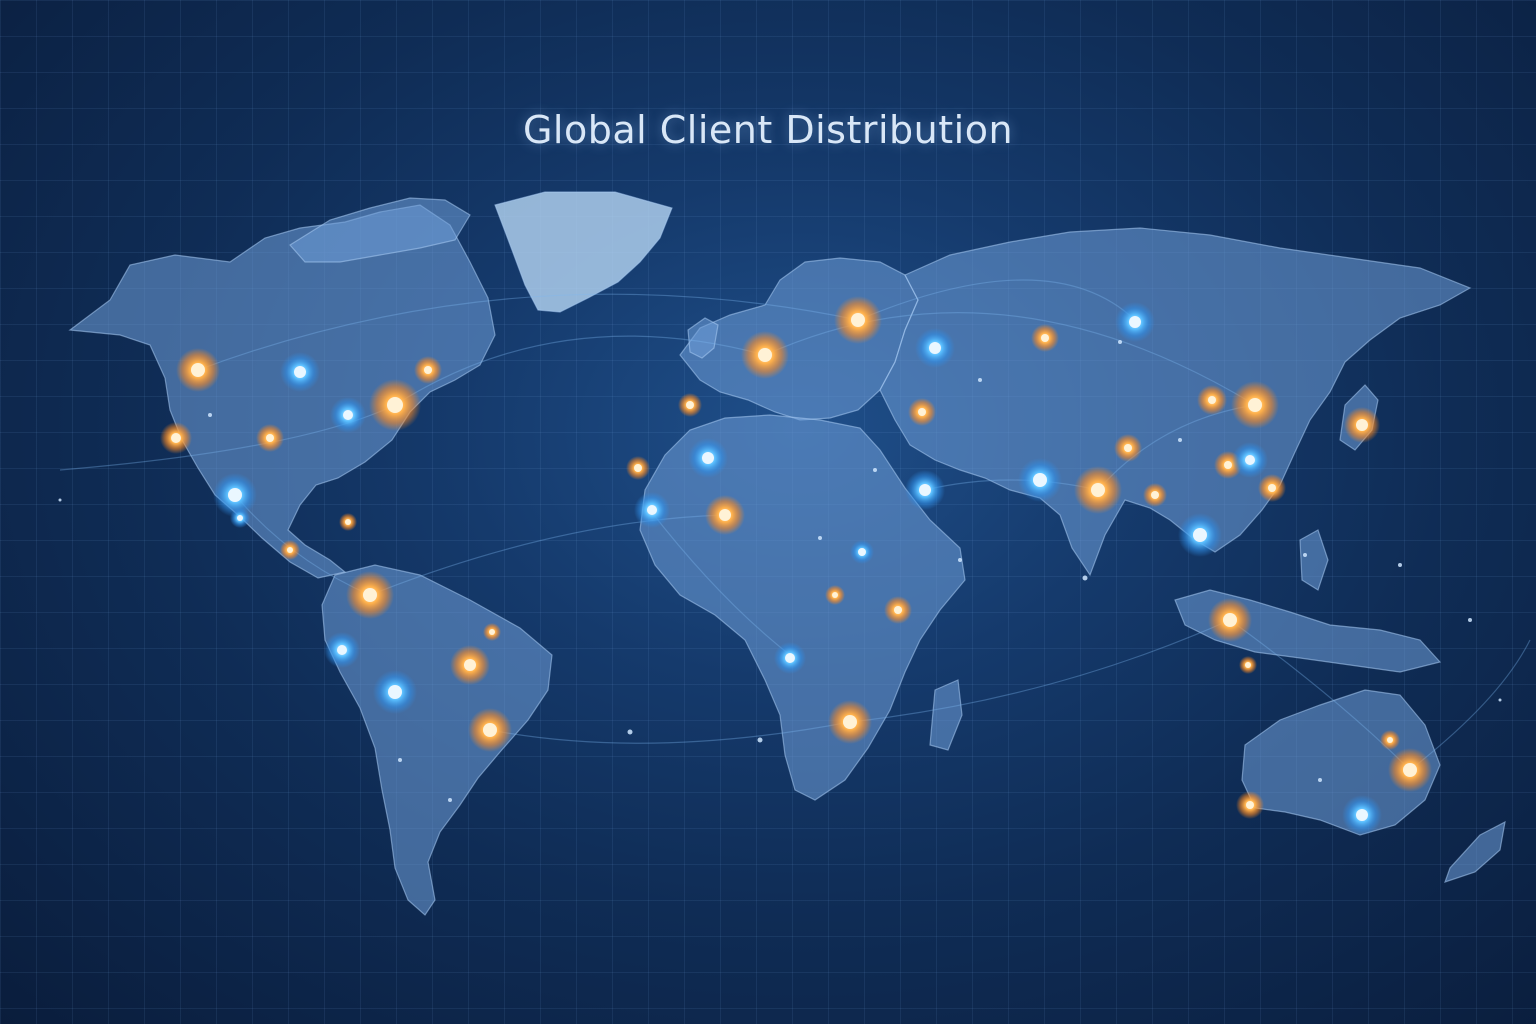  Describe the element at coordinates (768, 130) in the screenshot. I see `map-title: Global Client Distribution` at that location.